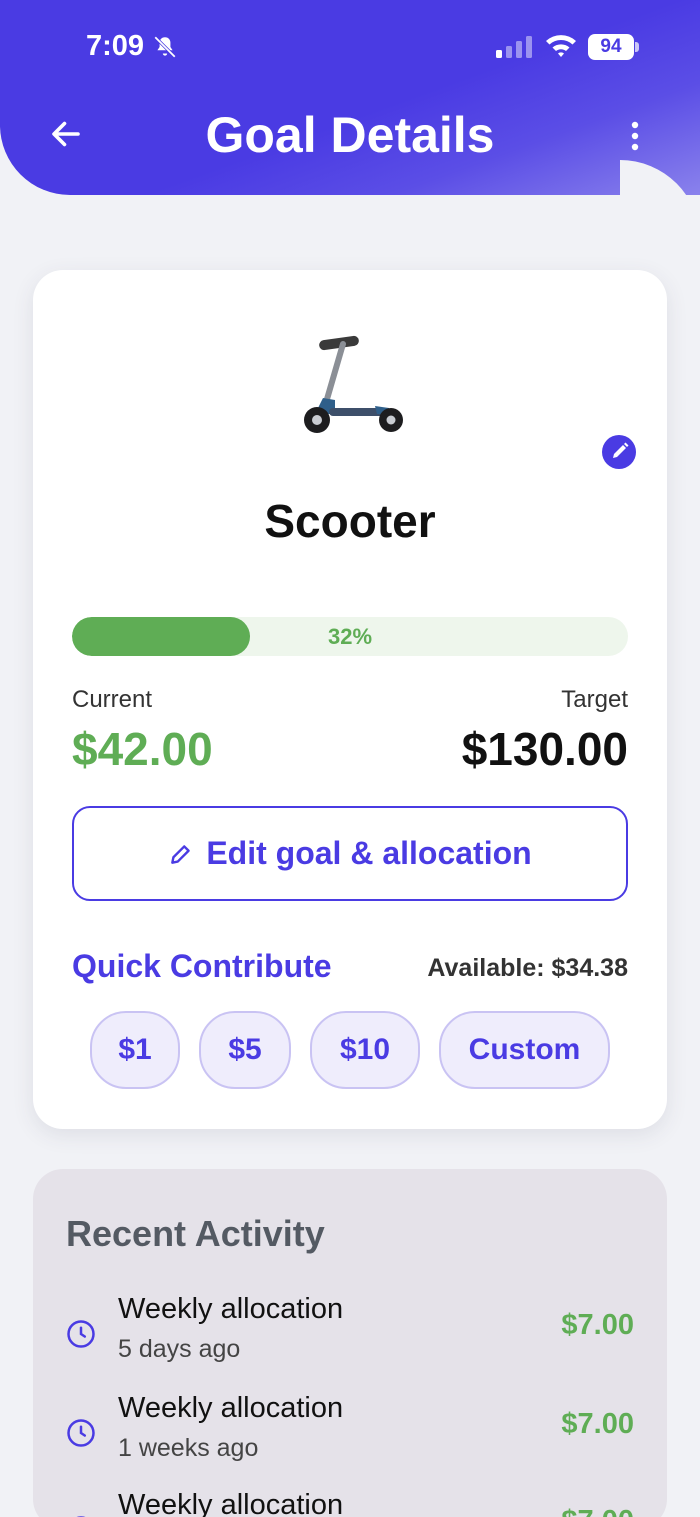 Image resolution: width=700 pixels, height=1517 pixels. Describe the element at coordinates (524, 1050) in the screenshot. I see `contribute-custom-button: Custom` at that location.